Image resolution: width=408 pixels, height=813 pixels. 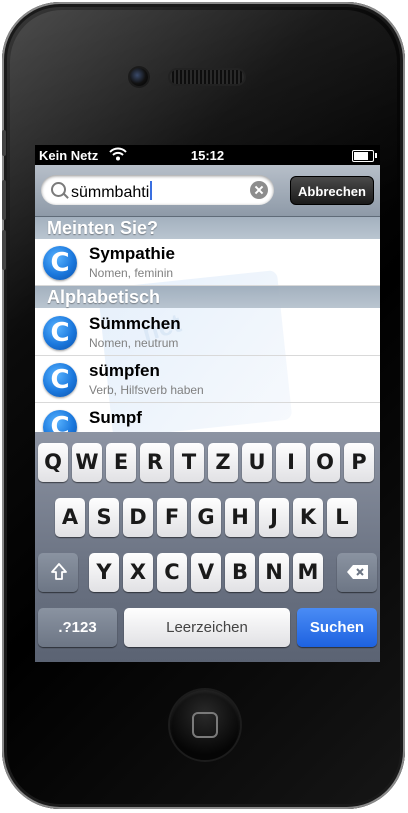 What do you see at coordinates (172, 572) in the screenshot?
I see `key-c: C` at bounding box center [172, 572].